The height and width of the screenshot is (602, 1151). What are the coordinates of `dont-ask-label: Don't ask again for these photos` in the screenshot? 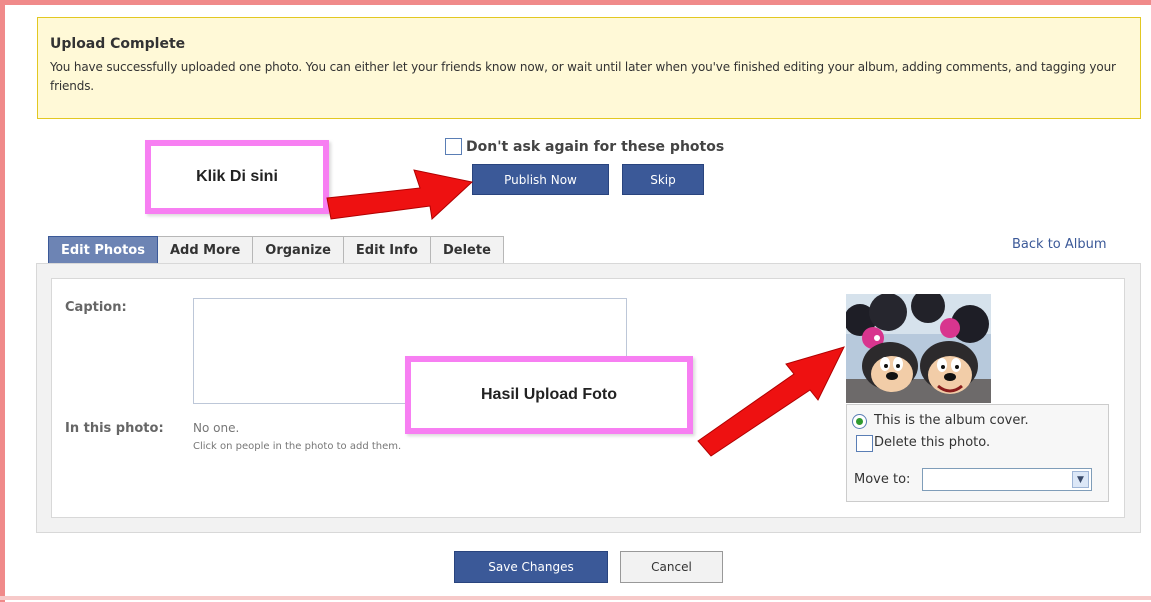 It's located at (595, 146).